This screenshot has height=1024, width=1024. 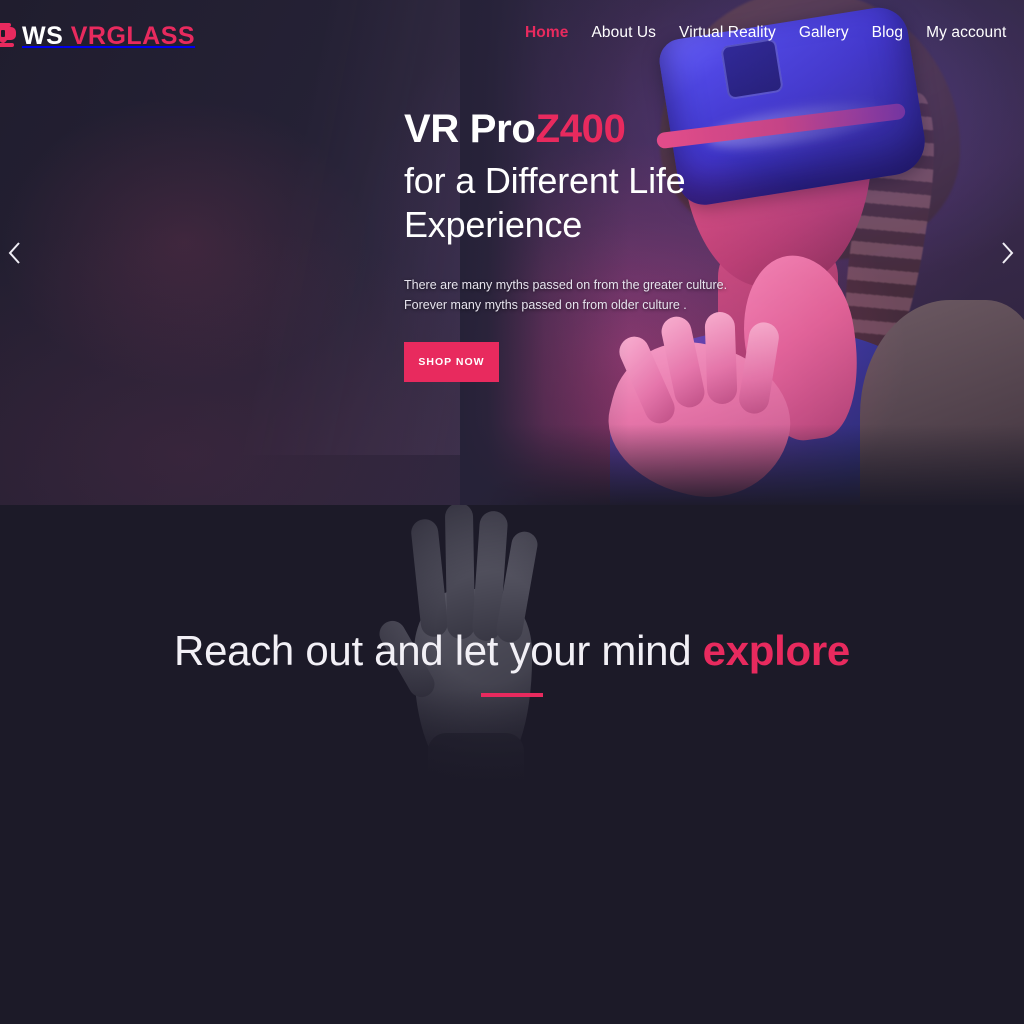 I want to click on hero-title-primary: VR Pro, so click(x=470, y=129).